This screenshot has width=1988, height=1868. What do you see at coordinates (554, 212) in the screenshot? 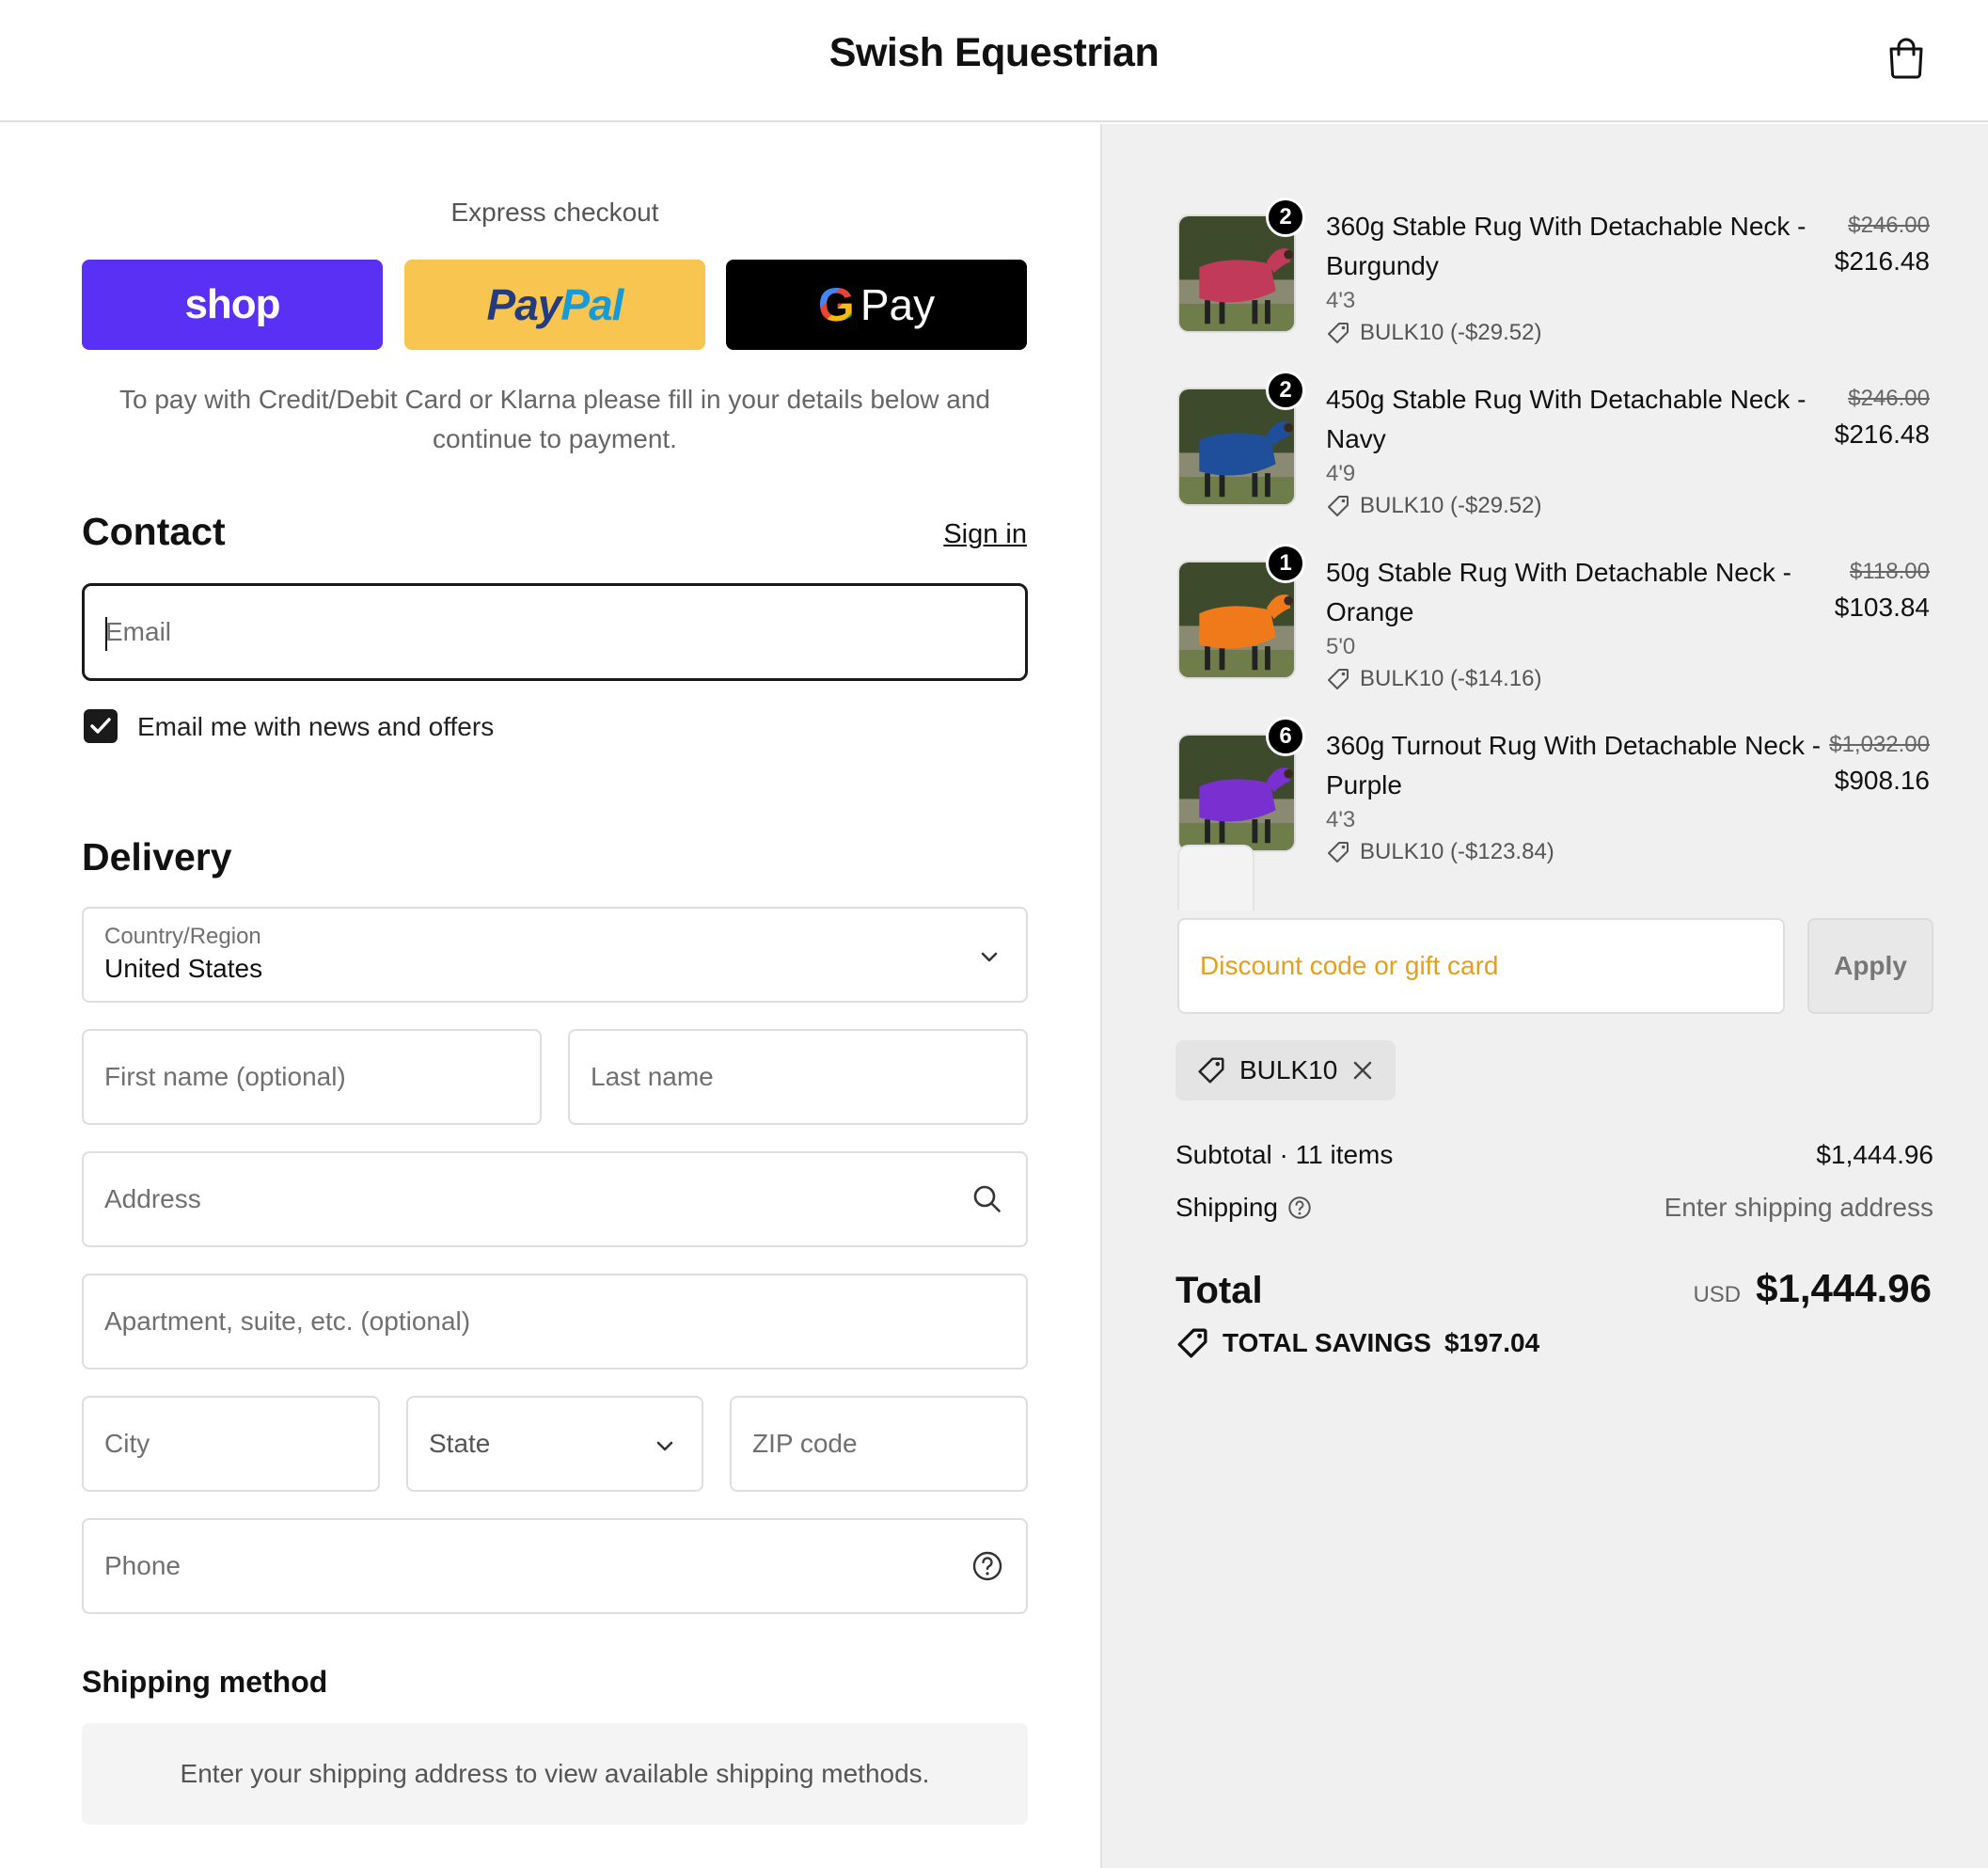
I see `express-checkout-title: Express checkout` at bounding box center [554, 212].